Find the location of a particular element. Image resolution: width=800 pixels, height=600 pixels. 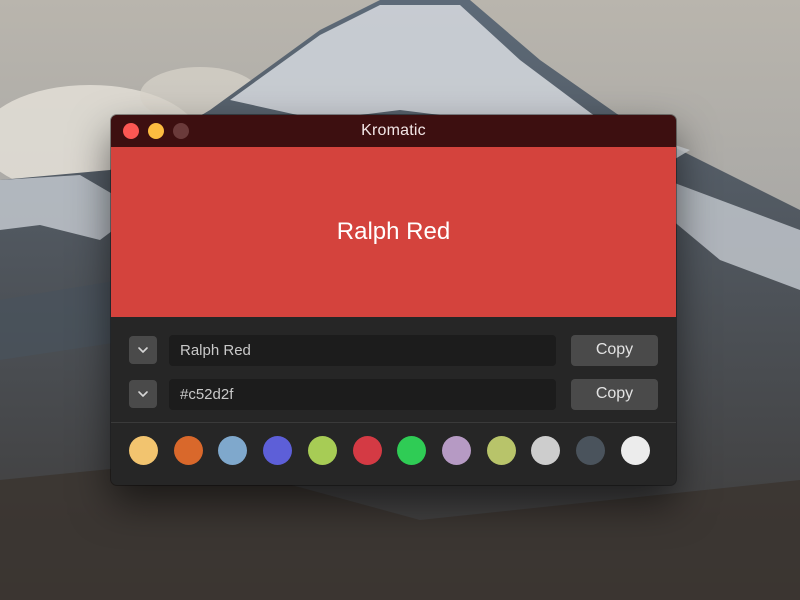

copy-name-button: Copy is located at coordinates (614, 350).